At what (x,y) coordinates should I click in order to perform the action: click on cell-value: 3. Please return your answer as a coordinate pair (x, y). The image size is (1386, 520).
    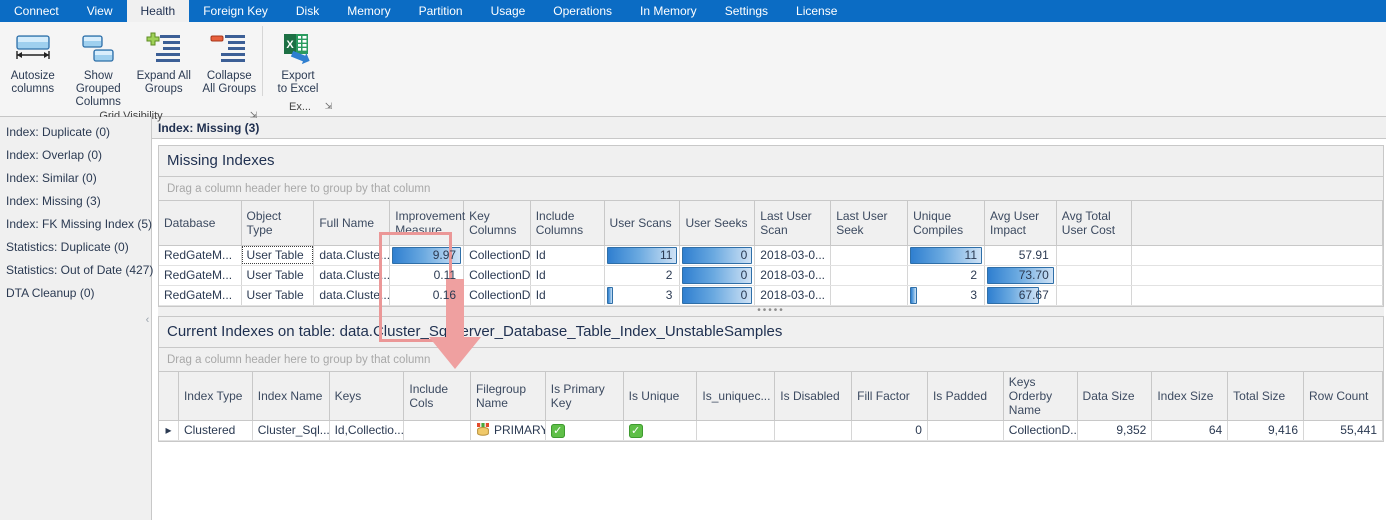
    Looking at the image, I should click on (973, 295).